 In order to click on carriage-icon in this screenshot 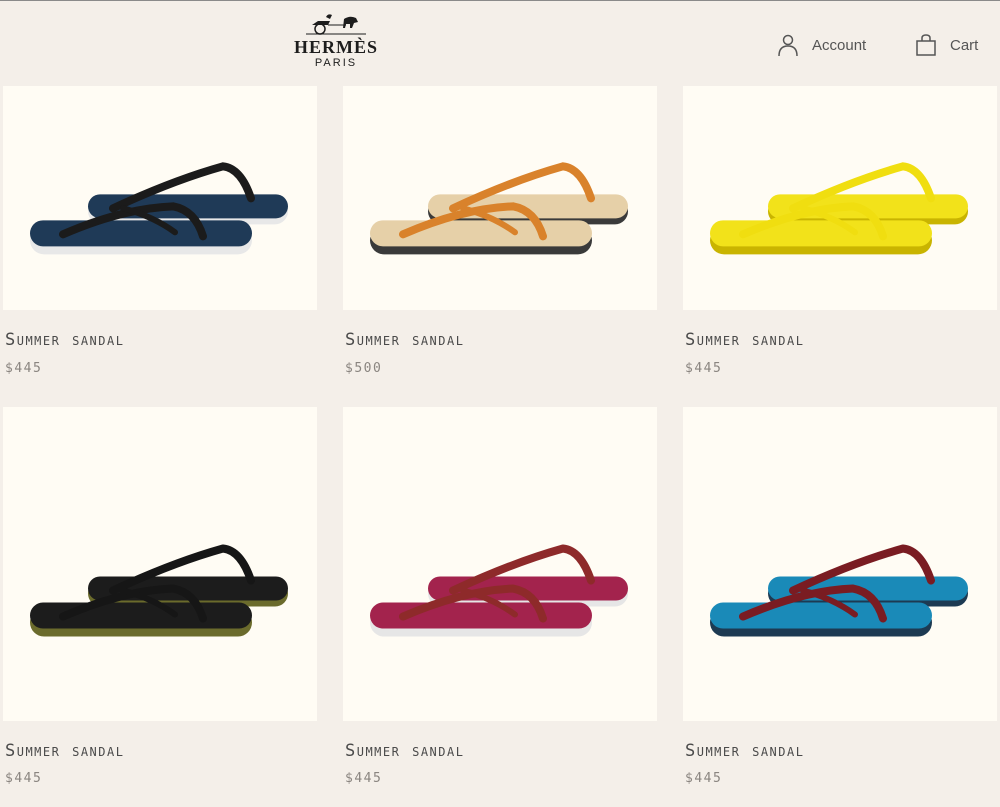, I will do `click(336, 24)`.